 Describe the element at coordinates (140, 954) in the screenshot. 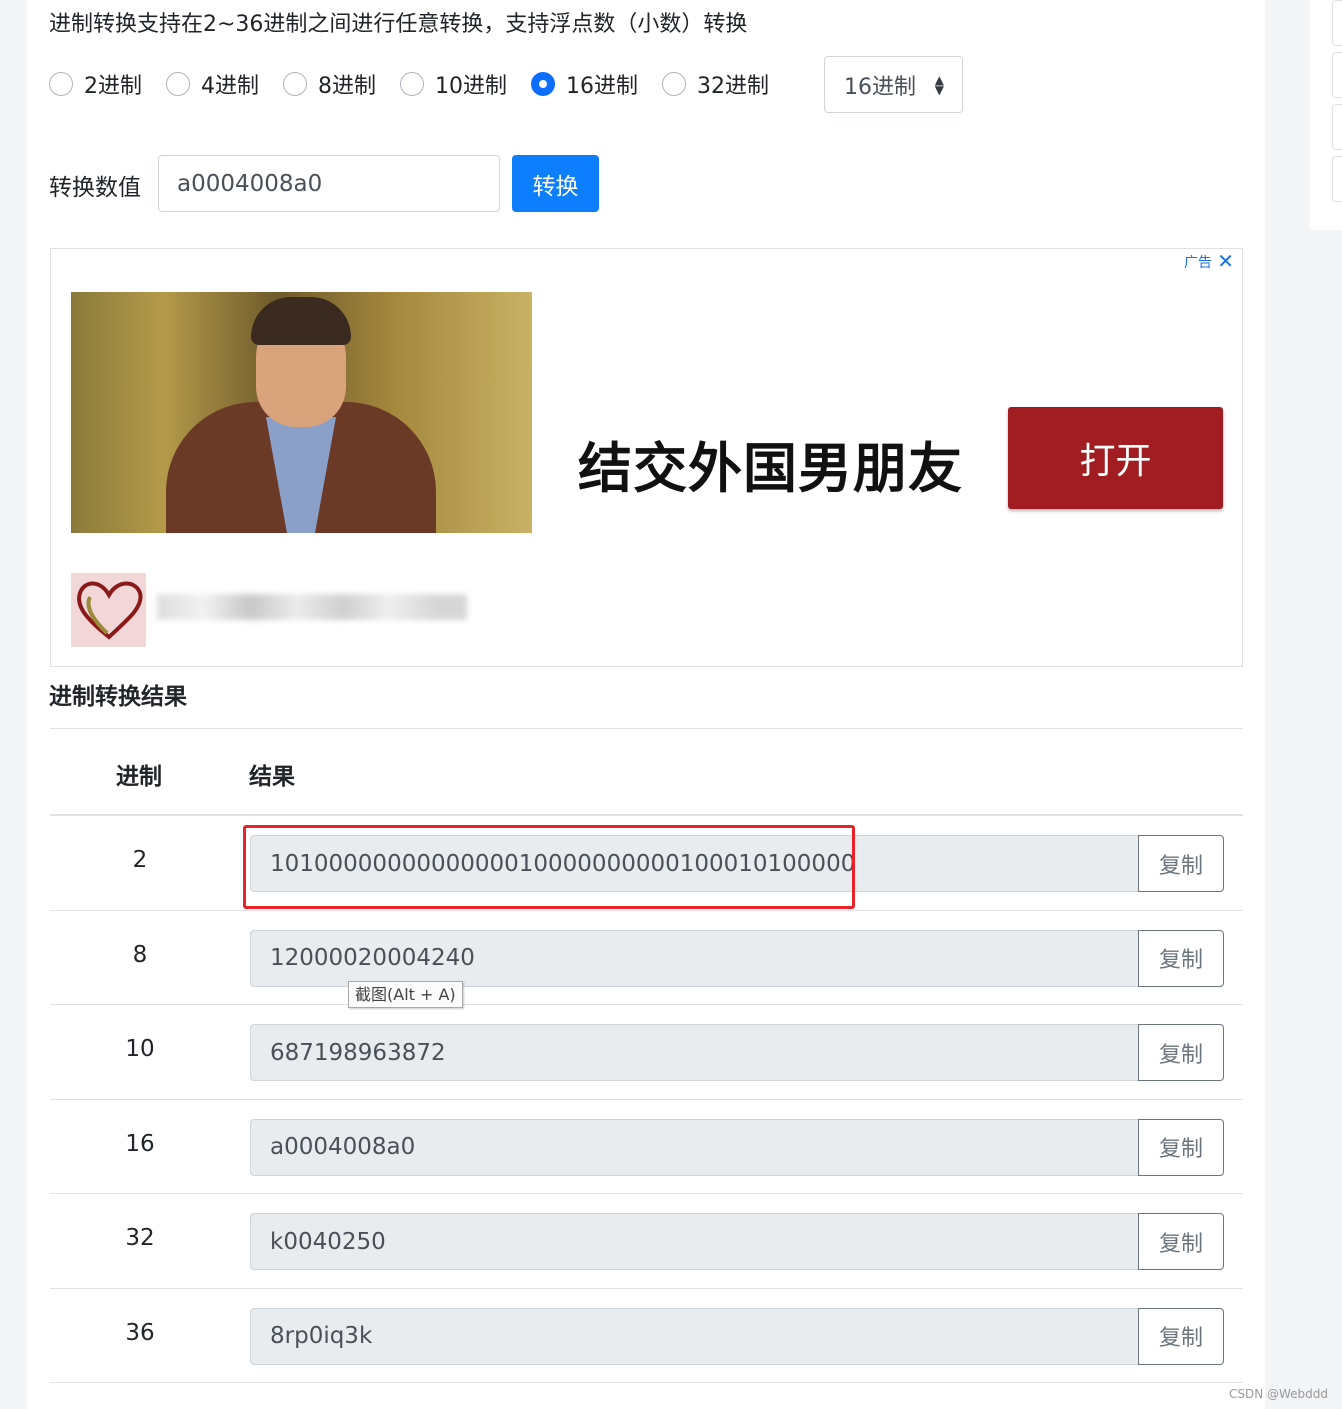

I see `row-radix: 8` at that location.